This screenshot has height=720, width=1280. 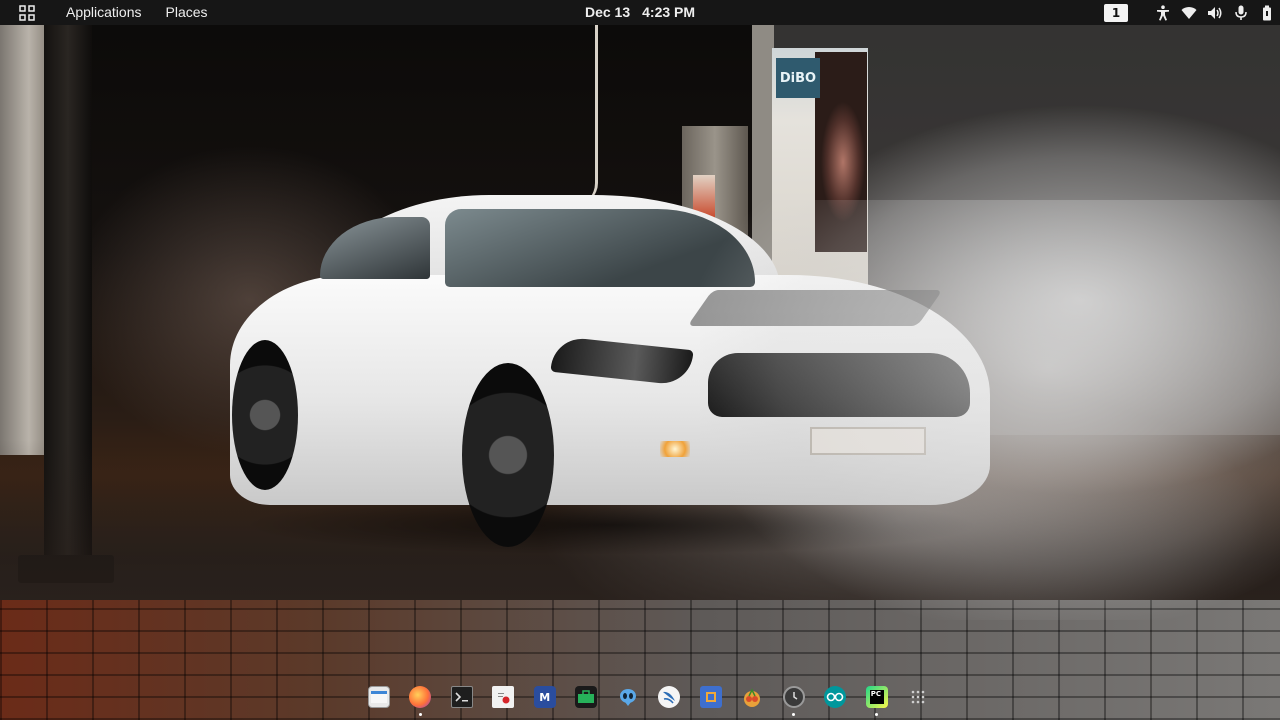 What do you see at coordinates (1241, 12) in the screenshot?
I see `microphone-icon` at bounding box center [1241, 12].